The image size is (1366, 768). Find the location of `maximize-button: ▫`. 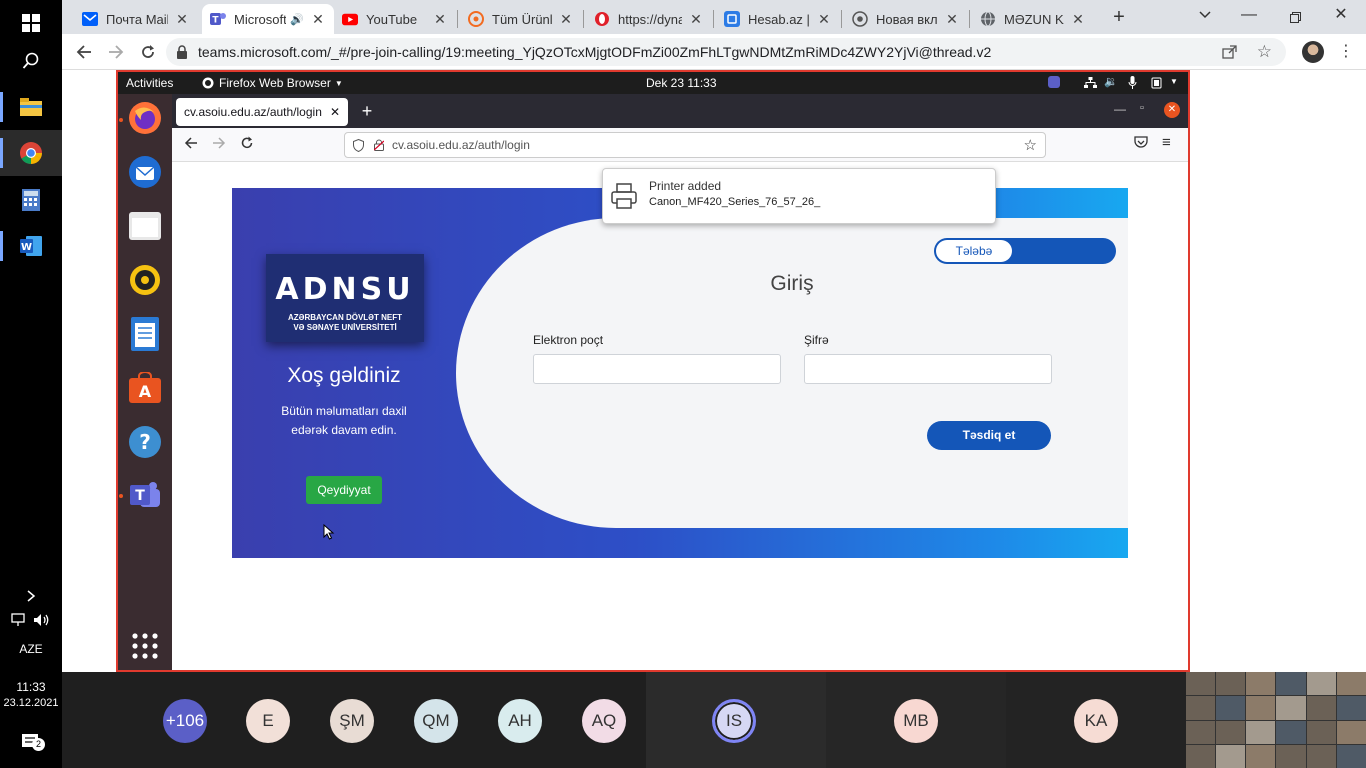

maximize-button: ▫ is located at coordinates (1142, 108).